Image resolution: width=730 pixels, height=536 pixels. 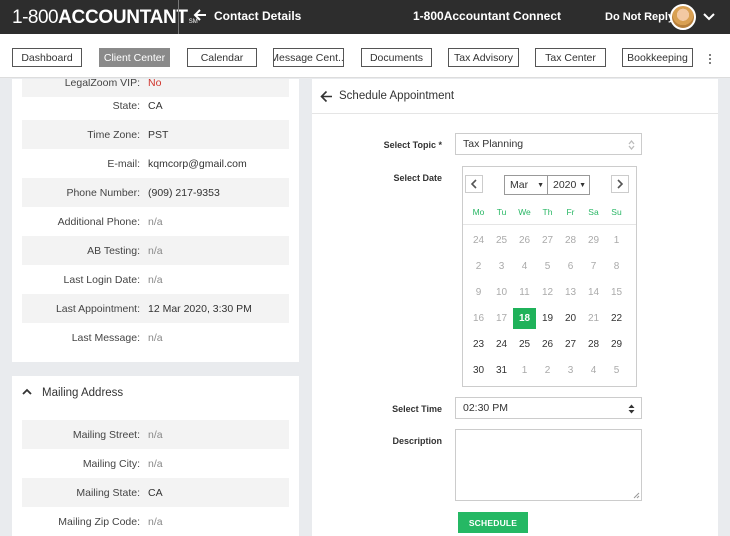 What do you see at coordinates (105, 337) in the screenshot?
I see `row-label: Last Message:` at bounding box center [105, 337].